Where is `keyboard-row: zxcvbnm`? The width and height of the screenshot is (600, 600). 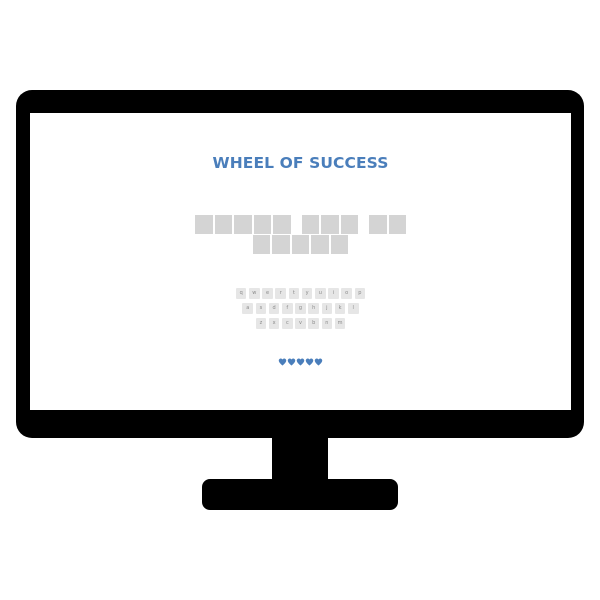 keyboard-row: zxcvbnm is located at coordinates (300, 323).